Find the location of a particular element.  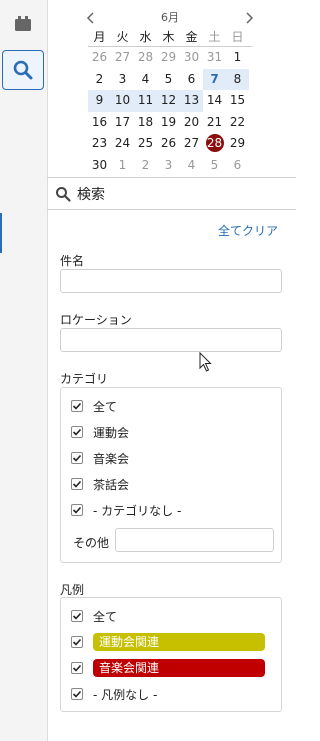

category-option-label: 茶話会 is located at coordinates (111, 484).